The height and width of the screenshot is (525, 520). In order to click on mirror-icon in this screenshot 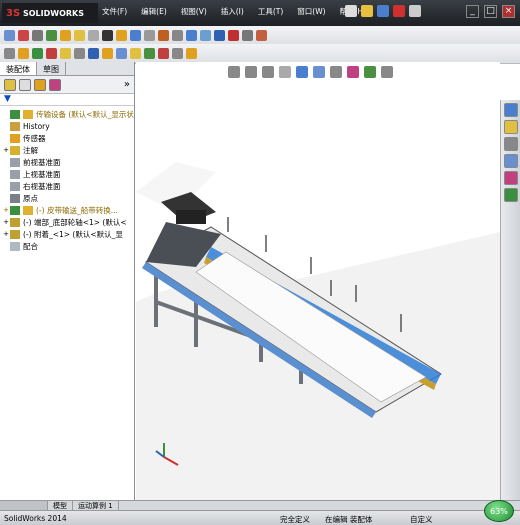, I will do `click(191, 35)`.